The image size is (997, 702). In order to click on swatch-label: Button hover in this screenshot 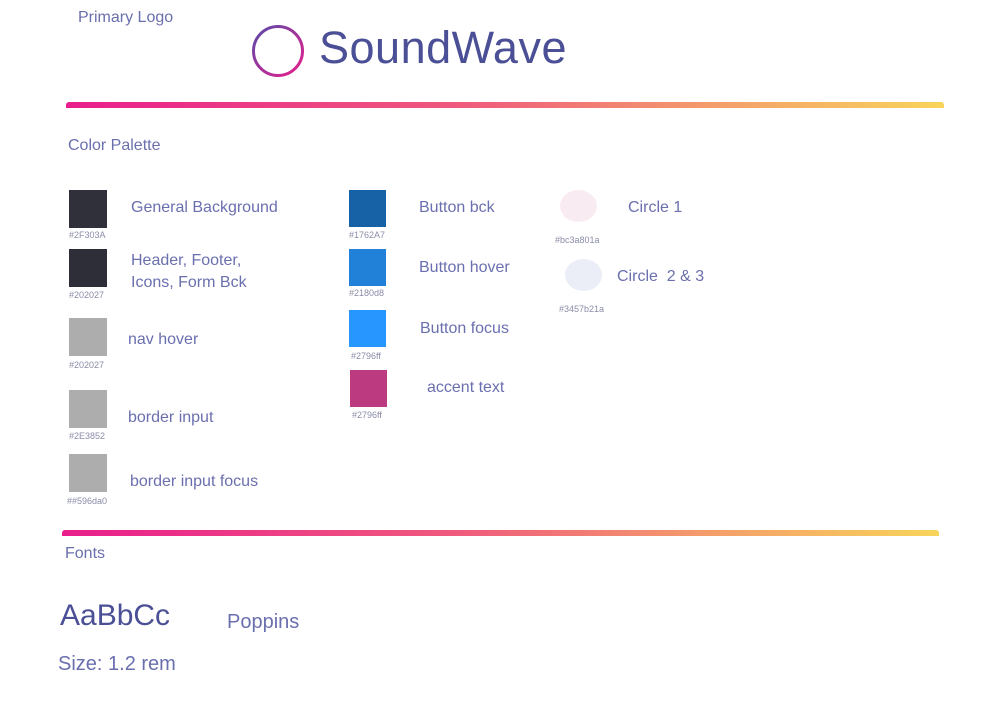, I will do `click(464, 267)`.